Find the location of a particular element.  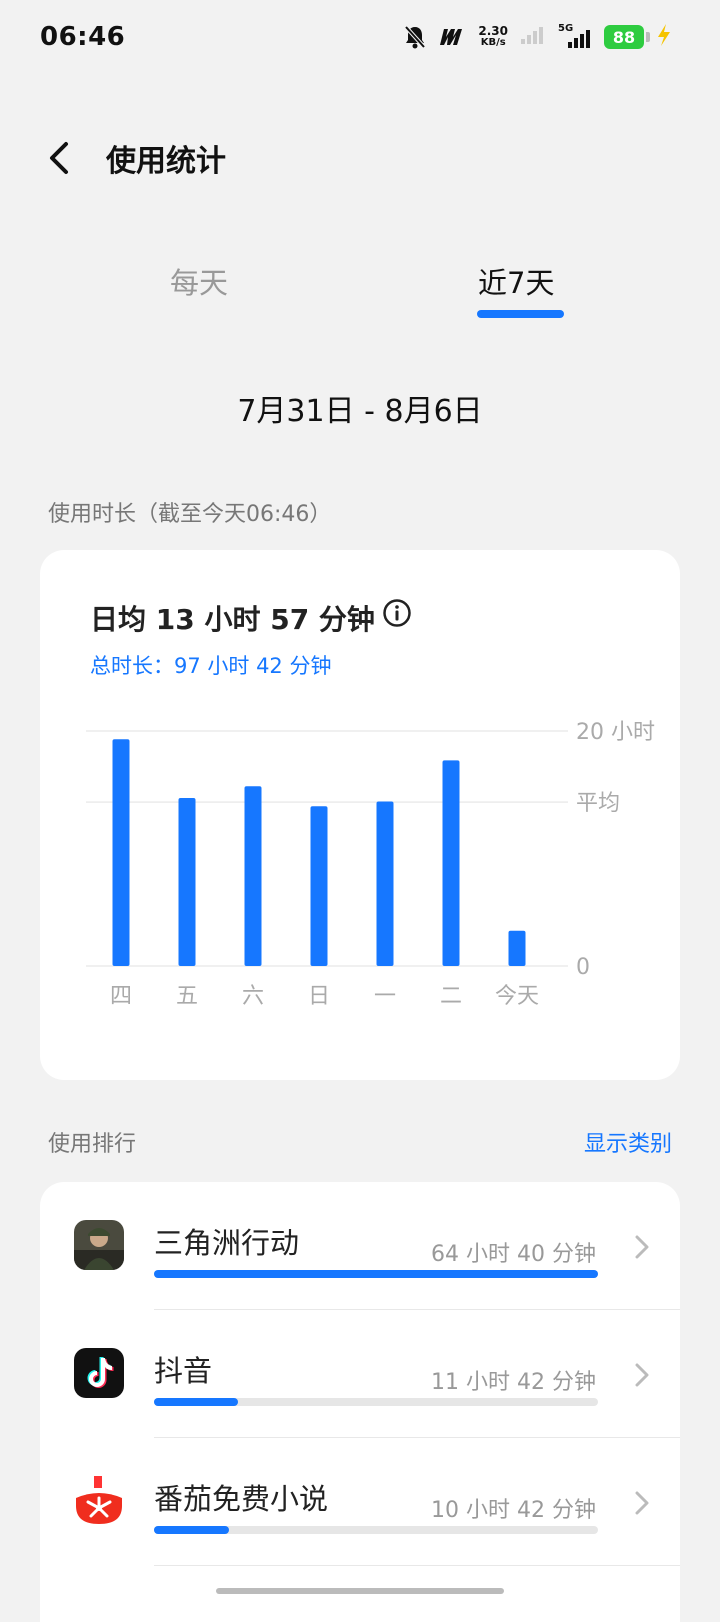

delta-force-app-icon is located at coordinates (99, 1245).